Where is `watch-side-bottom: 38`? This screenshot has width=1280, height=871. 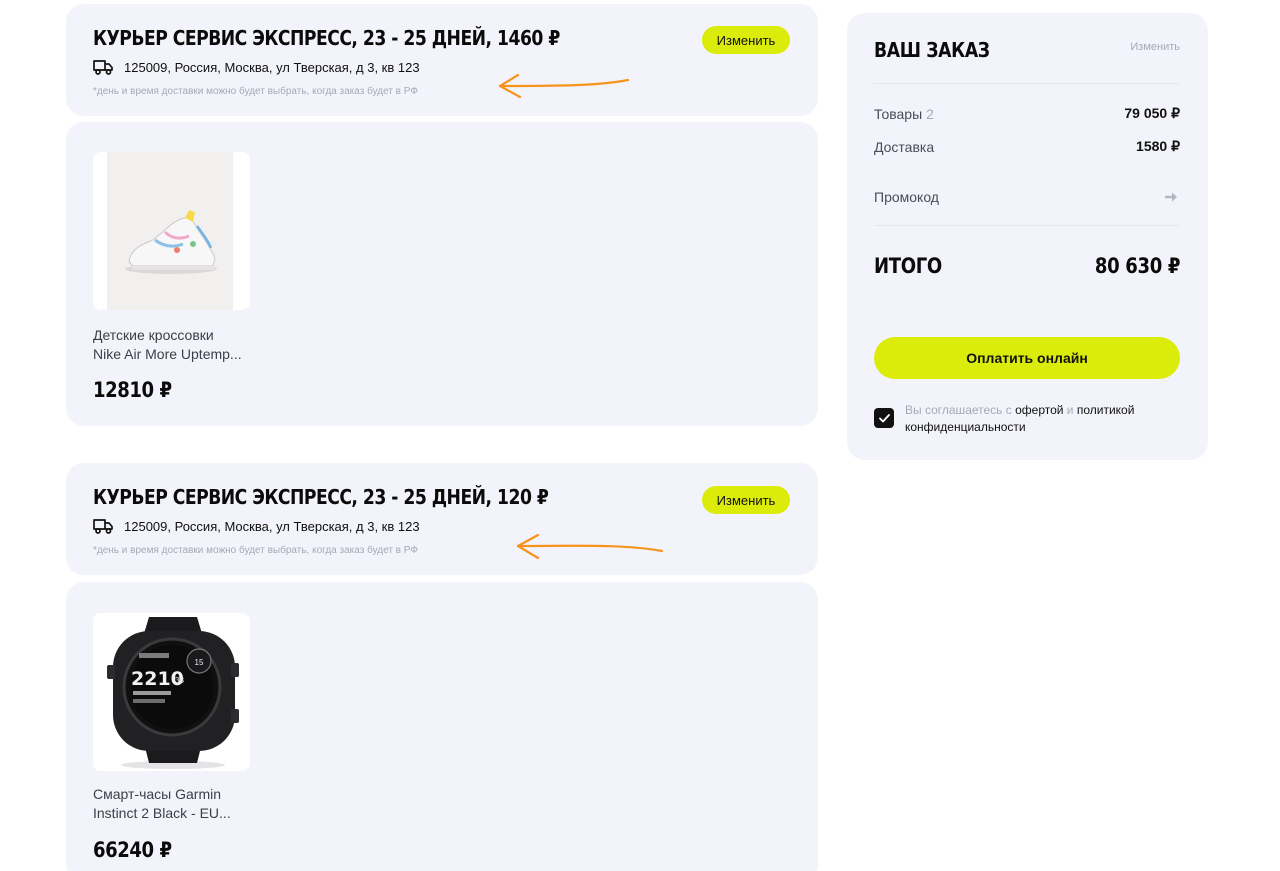
watch-side-bottom: 38 is located at coordinates (179, 680).